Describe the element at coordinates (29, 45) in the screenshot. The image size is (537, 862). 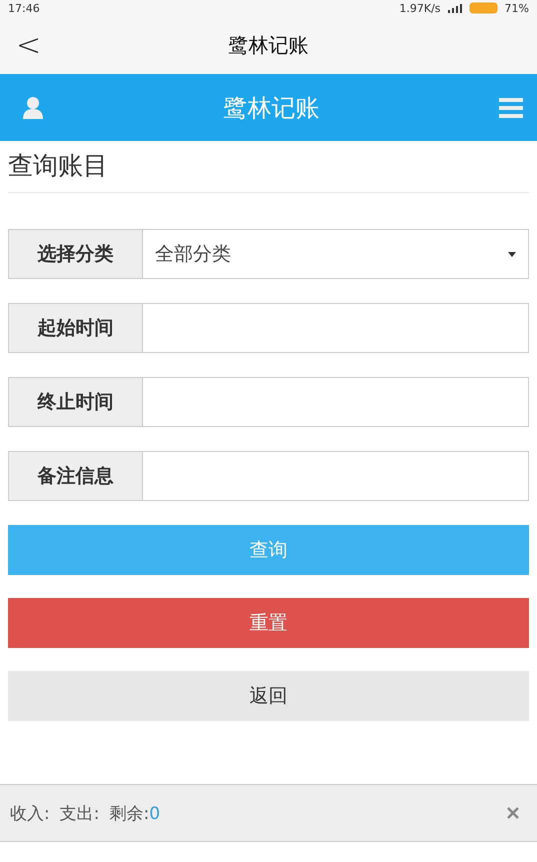
I see `back-button: <` at that location.